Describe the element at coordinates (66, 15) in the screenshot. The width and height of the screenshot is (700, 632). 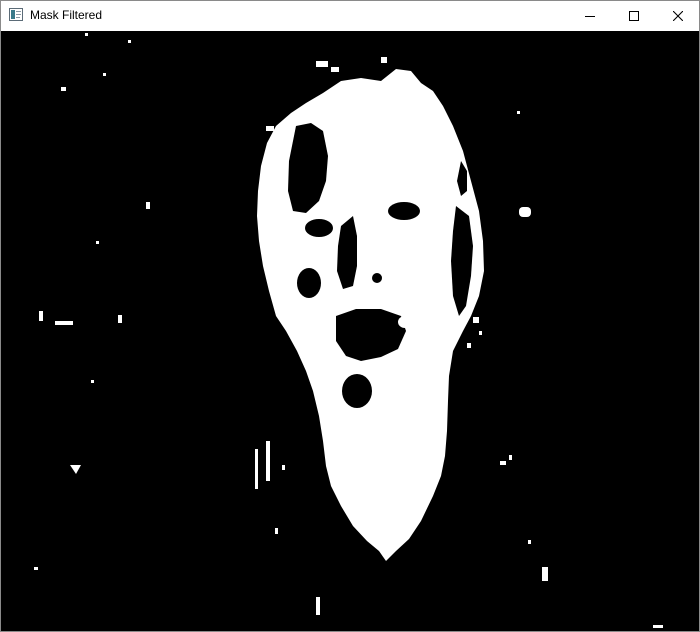
I see `window-title: Mask Filtered` at that location.